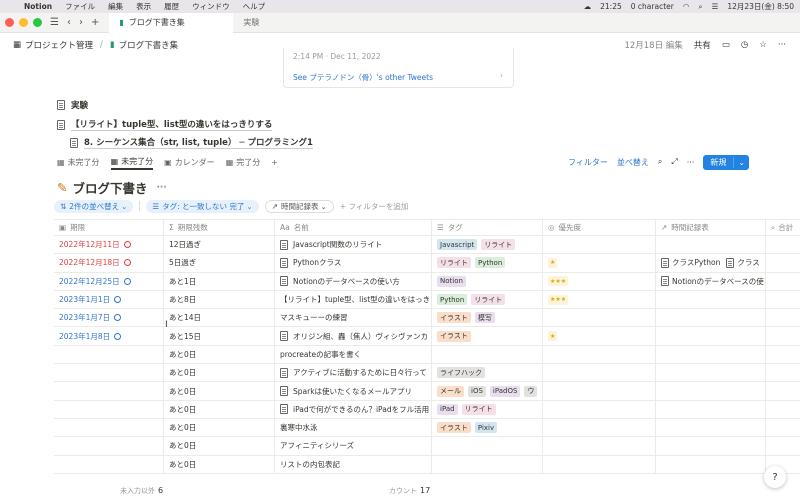  I want to click on remaining-cell: あと8日, so click(219, 299).